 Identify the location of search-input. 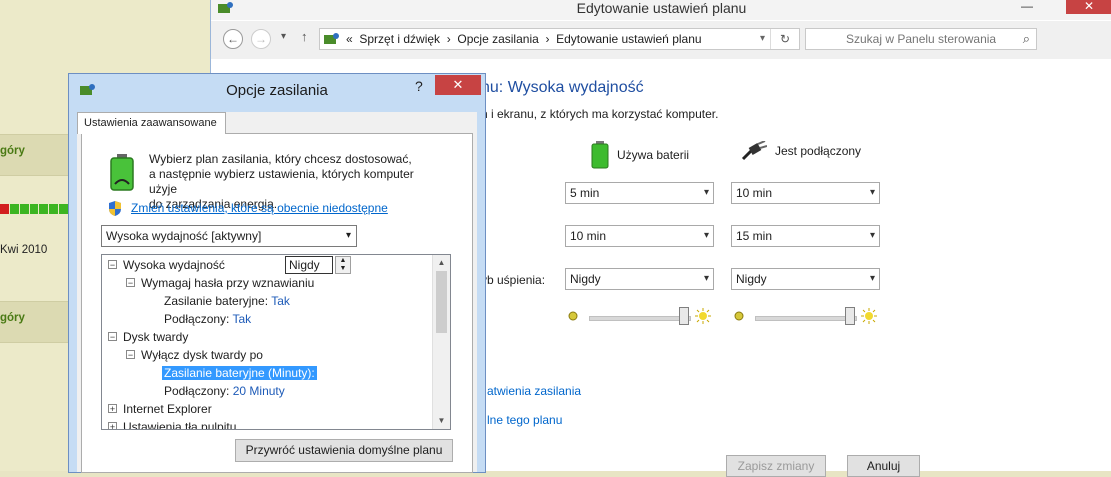
(921, 39).